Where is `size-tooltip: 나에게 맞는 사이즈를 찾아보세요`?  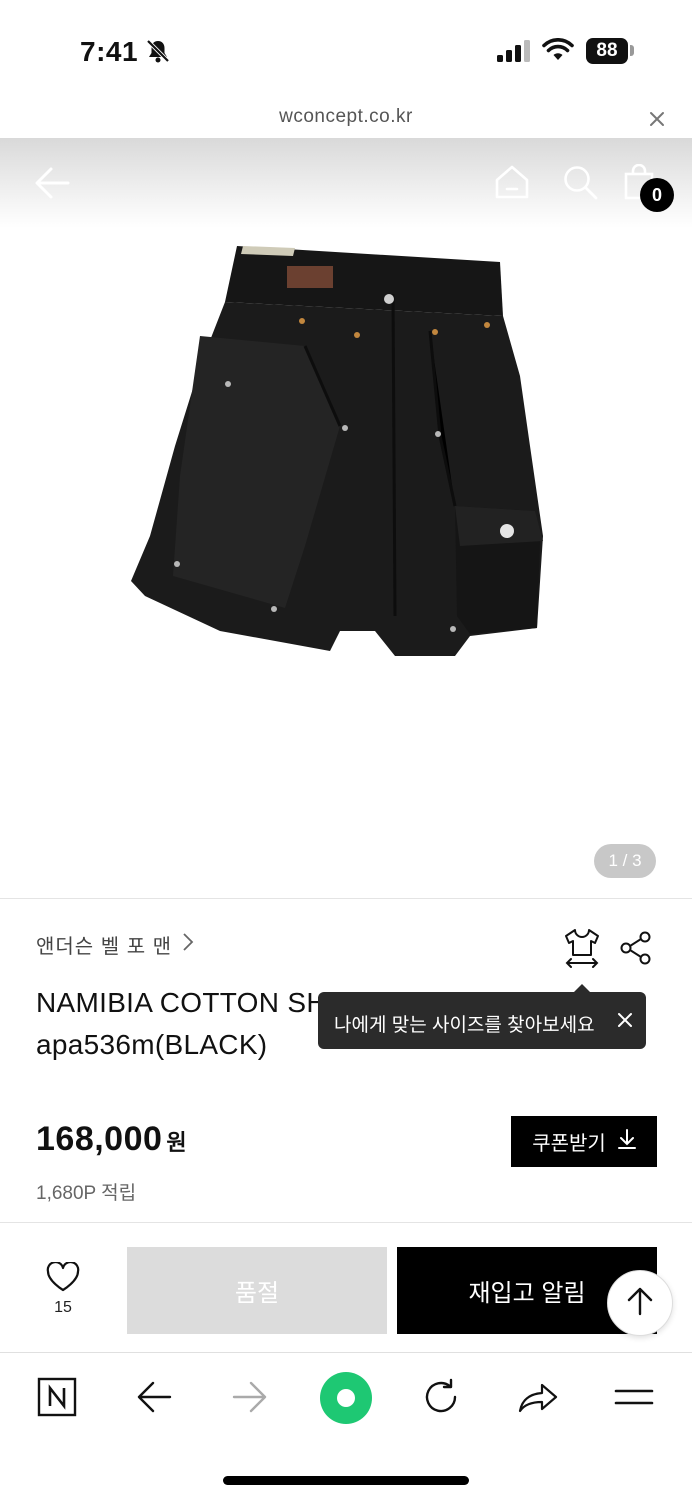 size-tooltip: 나에게 맞는 사이즈를 찾아보세요 is located at coordinates (482, 1016).